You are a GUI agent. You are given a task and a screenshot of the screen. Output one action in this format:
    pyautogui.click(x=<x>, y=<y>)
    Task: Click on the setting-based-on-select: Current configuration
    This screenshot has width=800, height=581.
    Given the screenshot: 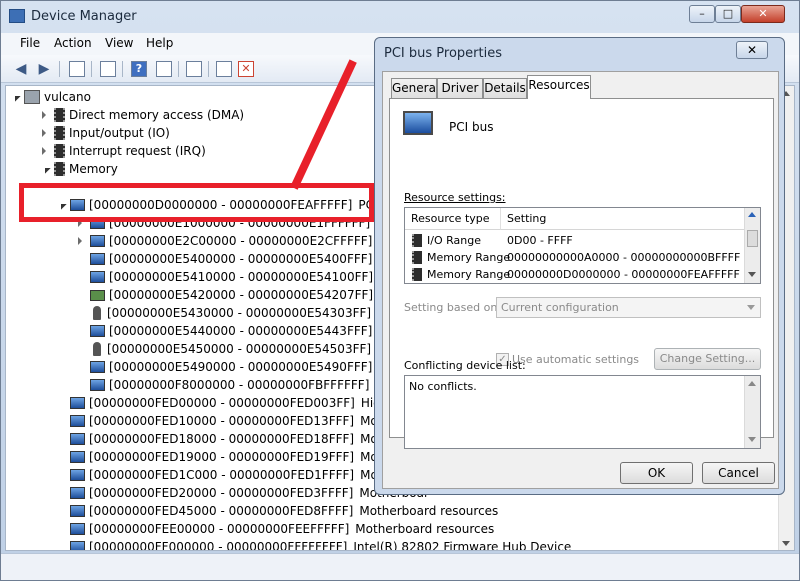 What is the action you would take?
    pyautogui.click(x=628, y=307)
    